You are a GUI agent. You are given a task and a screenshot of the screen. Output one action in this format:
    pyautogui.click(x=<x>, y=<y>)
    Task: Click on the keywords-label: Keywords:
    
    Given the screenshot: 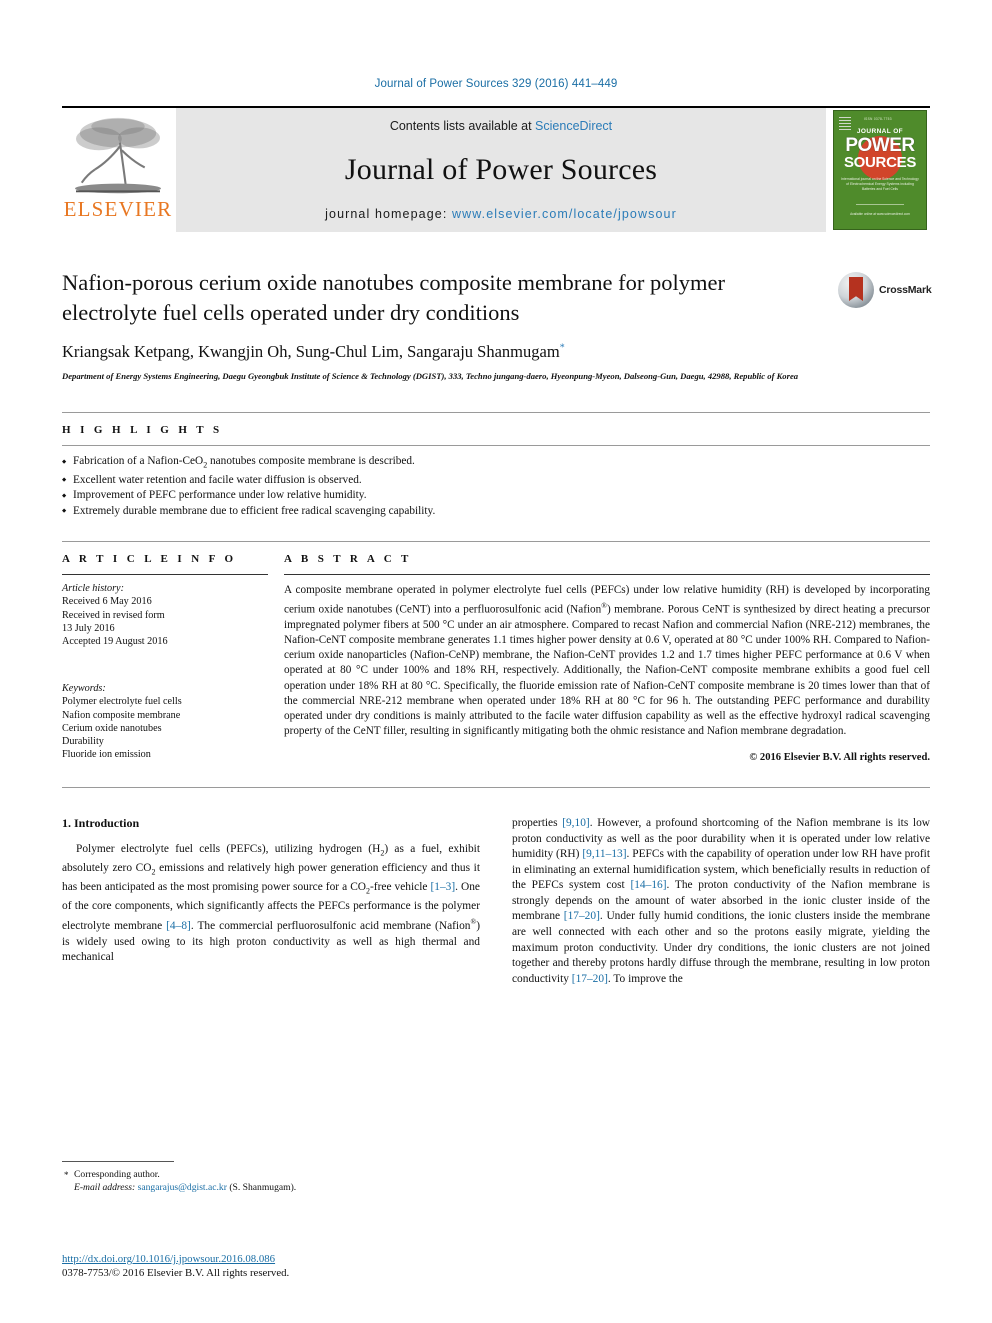 What is the action you would take?
    pyautogui.click(x=84, y=689)
    